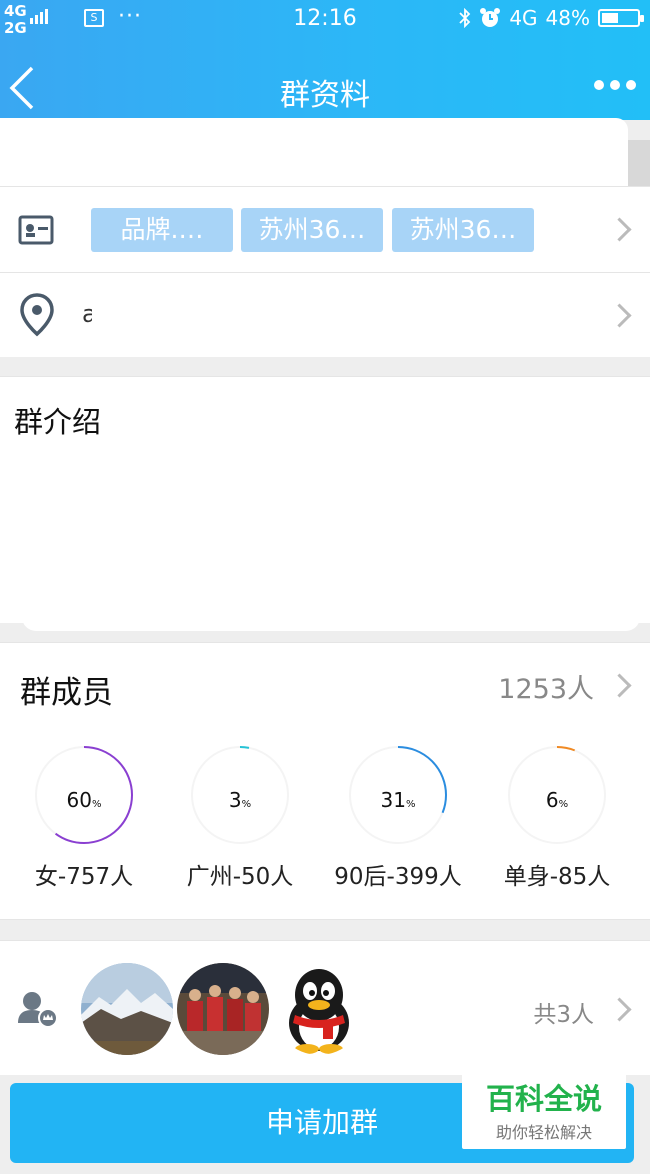 This screenshot has width=650, height=1174. Describe the element at coordinates (621, 18) in the screenshot. I see `battery-icon` at that location.